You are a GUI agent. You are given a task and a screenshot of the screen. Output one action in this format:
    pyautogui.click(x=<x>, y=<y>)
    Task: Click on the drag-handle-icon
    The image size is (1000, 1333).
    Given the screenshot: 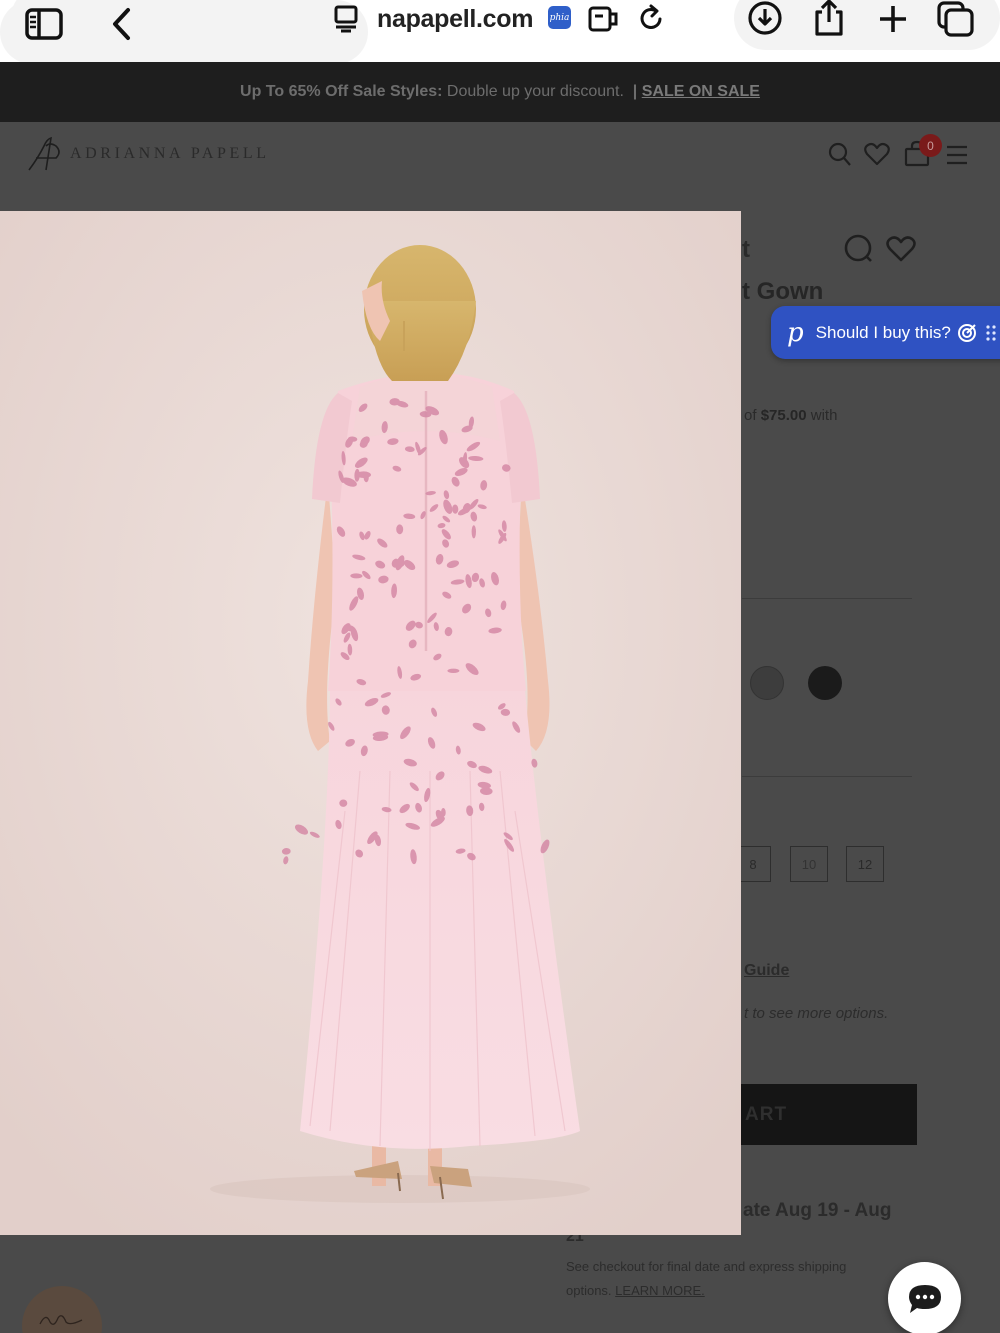 What is the action you would take?
    pyautogui.click(x=991, y=333)
    